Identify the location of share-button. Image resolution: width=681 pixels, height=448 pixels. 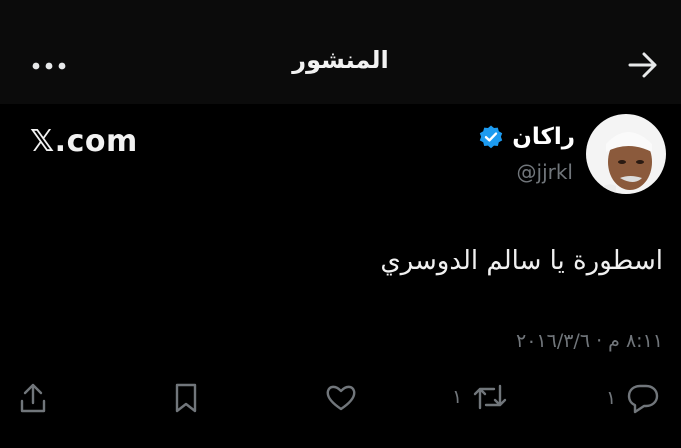
(33, 398).